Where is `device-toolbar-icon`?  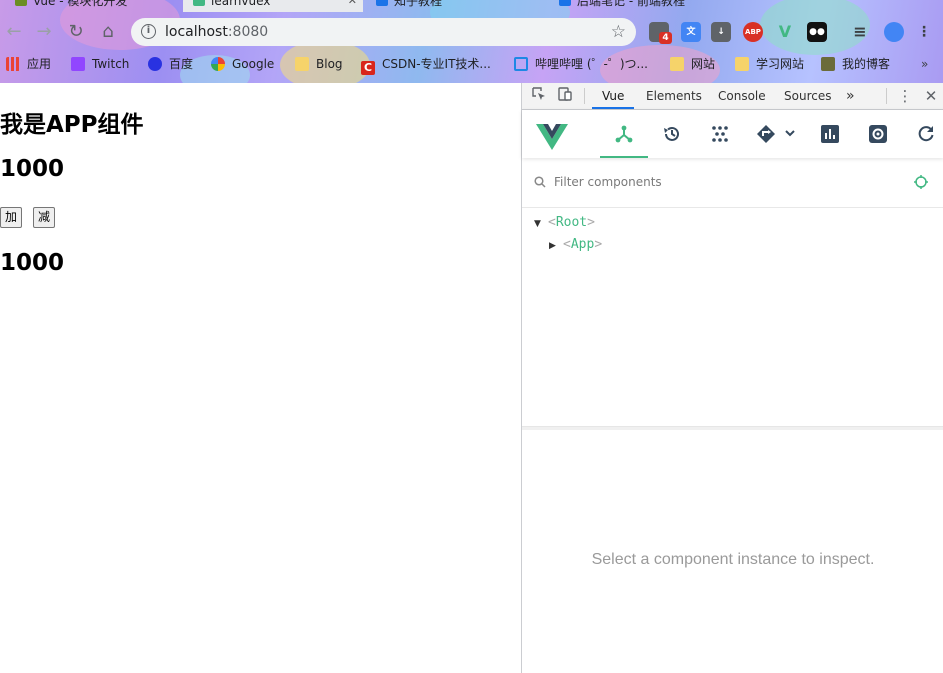 device-toolbar-icon is located at coordinates (565, 96).